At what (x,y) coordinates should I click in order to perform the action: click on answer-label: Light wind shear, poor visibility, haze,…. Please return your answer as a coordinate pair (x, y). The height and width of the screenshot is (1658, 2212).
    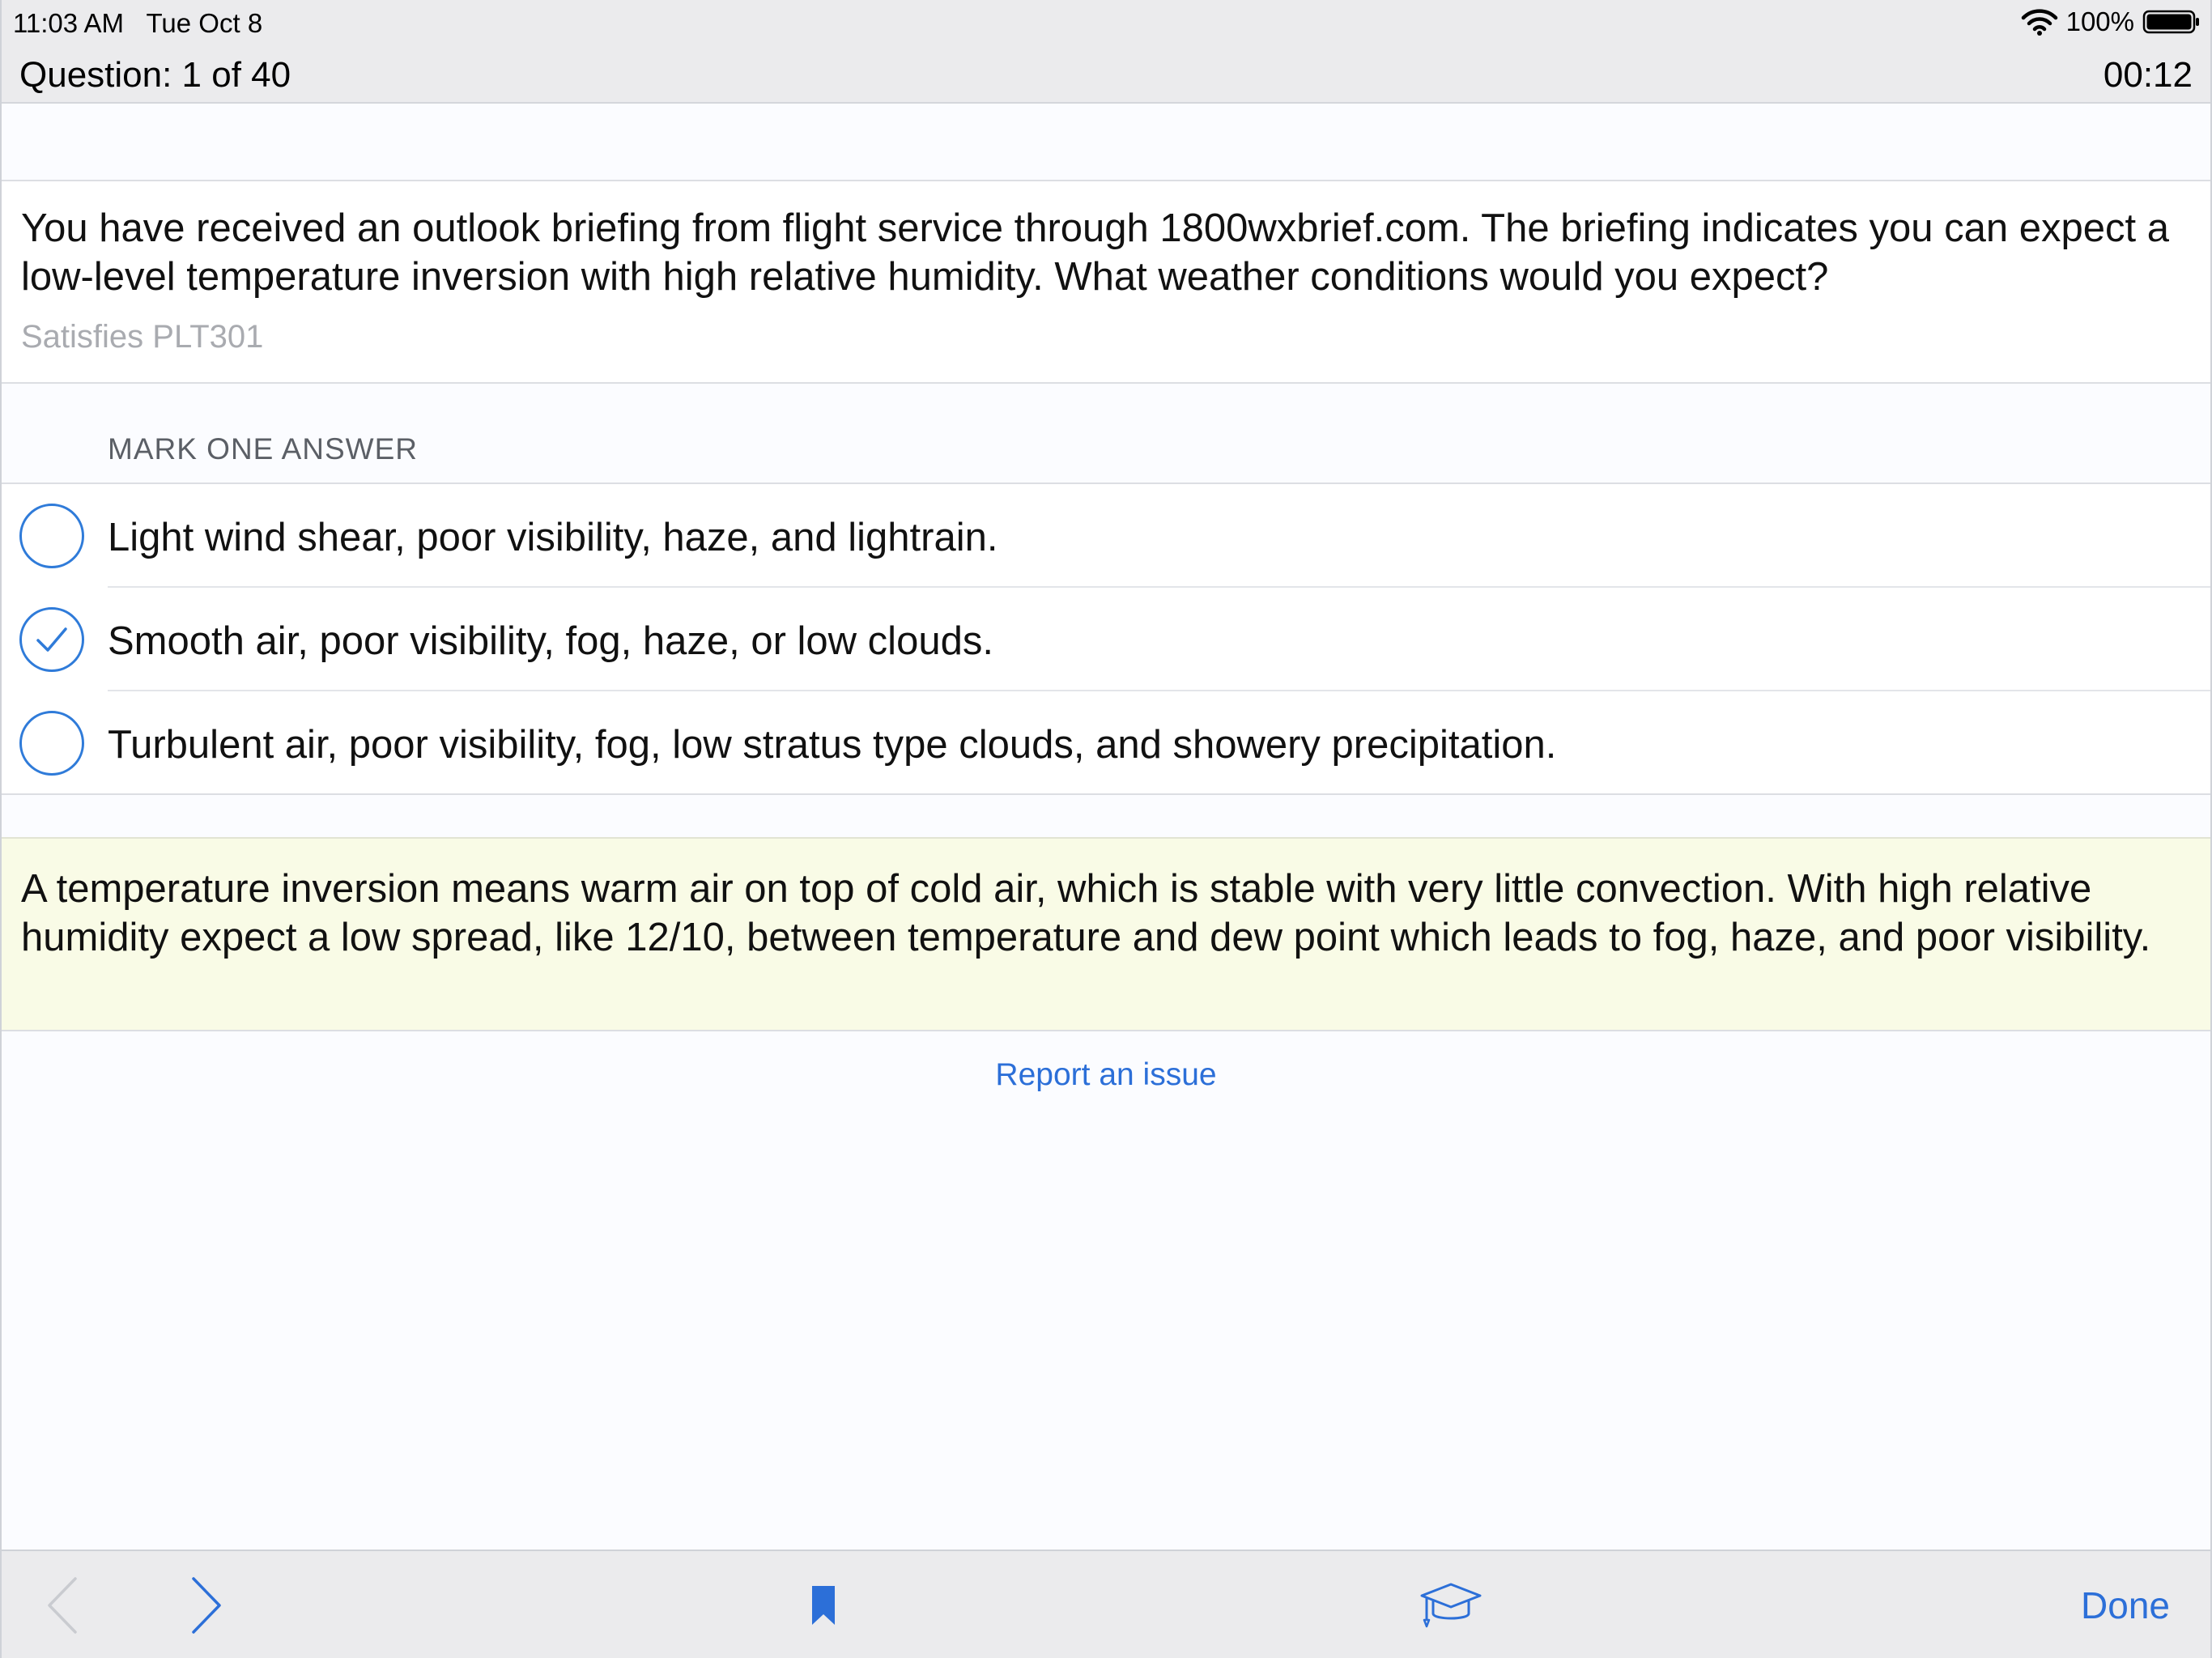
    Looking at the image, I should click on (553, 537).